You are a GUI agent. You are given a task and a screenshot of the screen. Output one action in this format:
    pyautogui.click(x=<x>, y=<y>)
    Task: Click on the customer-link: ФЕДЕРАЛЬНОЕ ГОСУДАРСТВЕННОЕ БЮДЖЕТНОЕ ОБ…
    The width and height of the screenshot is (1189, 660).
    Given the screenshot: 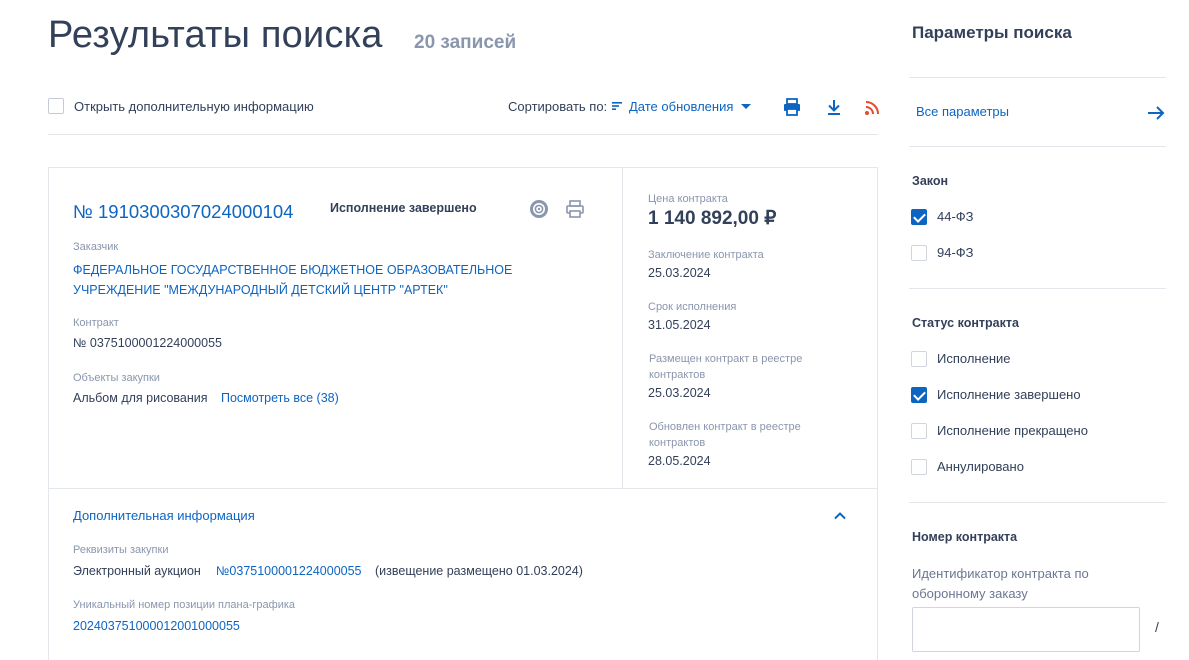 What is the action you would take?
    pyautogui.click(x=308, y=280)
    